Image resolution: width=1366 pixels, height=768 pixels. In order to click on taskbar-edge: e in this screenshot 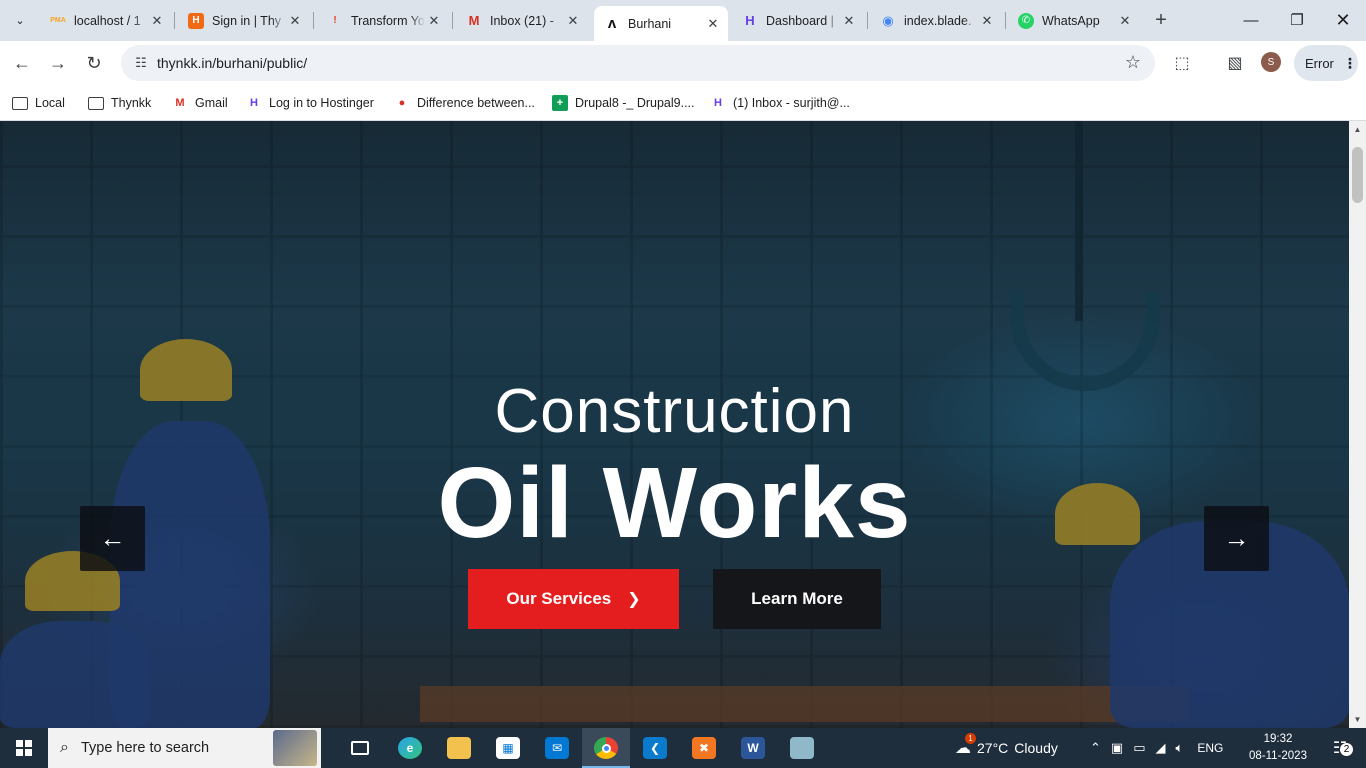, I will do `click(410, 748)`.